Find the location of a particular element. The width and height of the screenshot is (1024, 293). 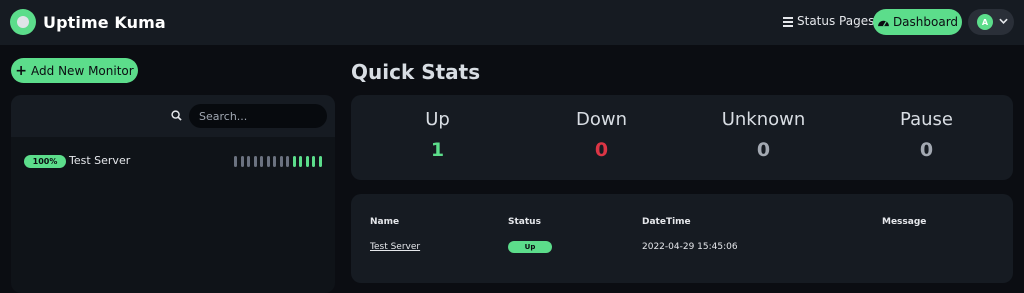

plus-icon: + is located at coordinates (21, 70).